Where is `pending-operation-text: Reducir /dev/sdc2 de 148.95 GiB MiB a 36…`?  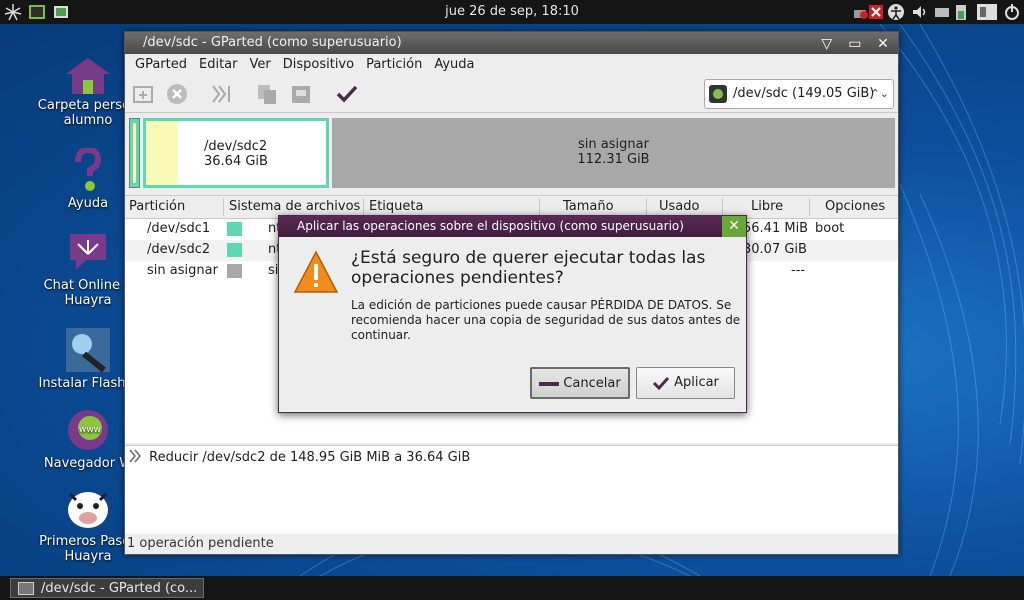 pending-operation-text: Reducir /dev/sdc2 de 148.95 GiB MiB a 36… is located at coordinates (310, 457).